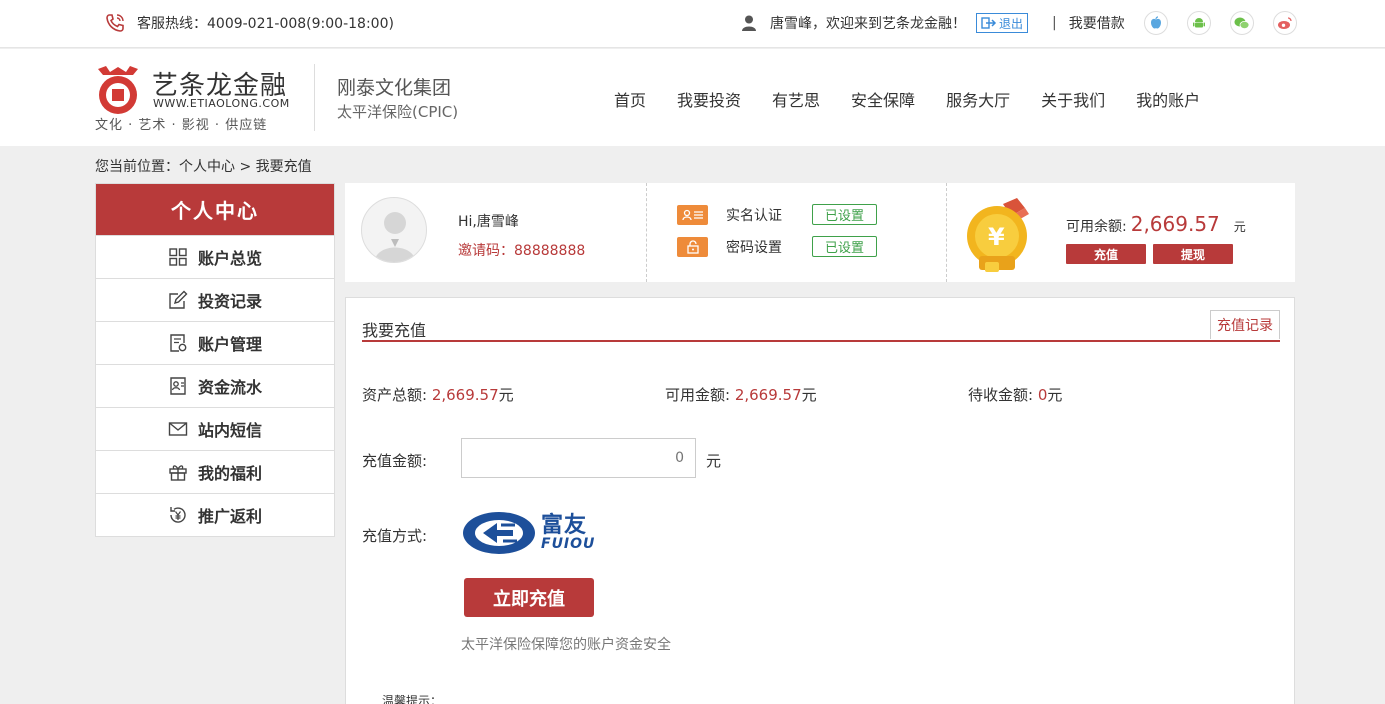  I want to click on stat-pending: 待收金额: 0元, so click(1015, 394).